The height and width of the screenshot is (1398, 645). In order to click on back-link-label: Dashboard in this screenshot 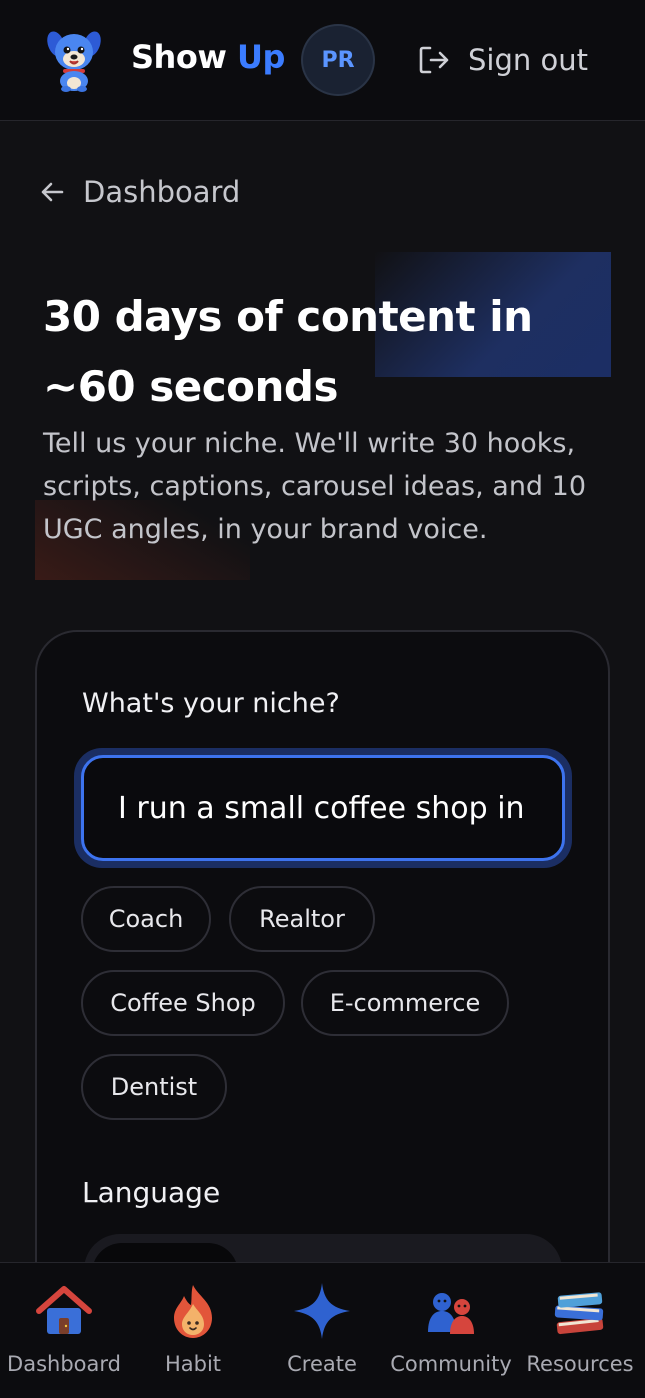, I will do `click(162, 192)`.